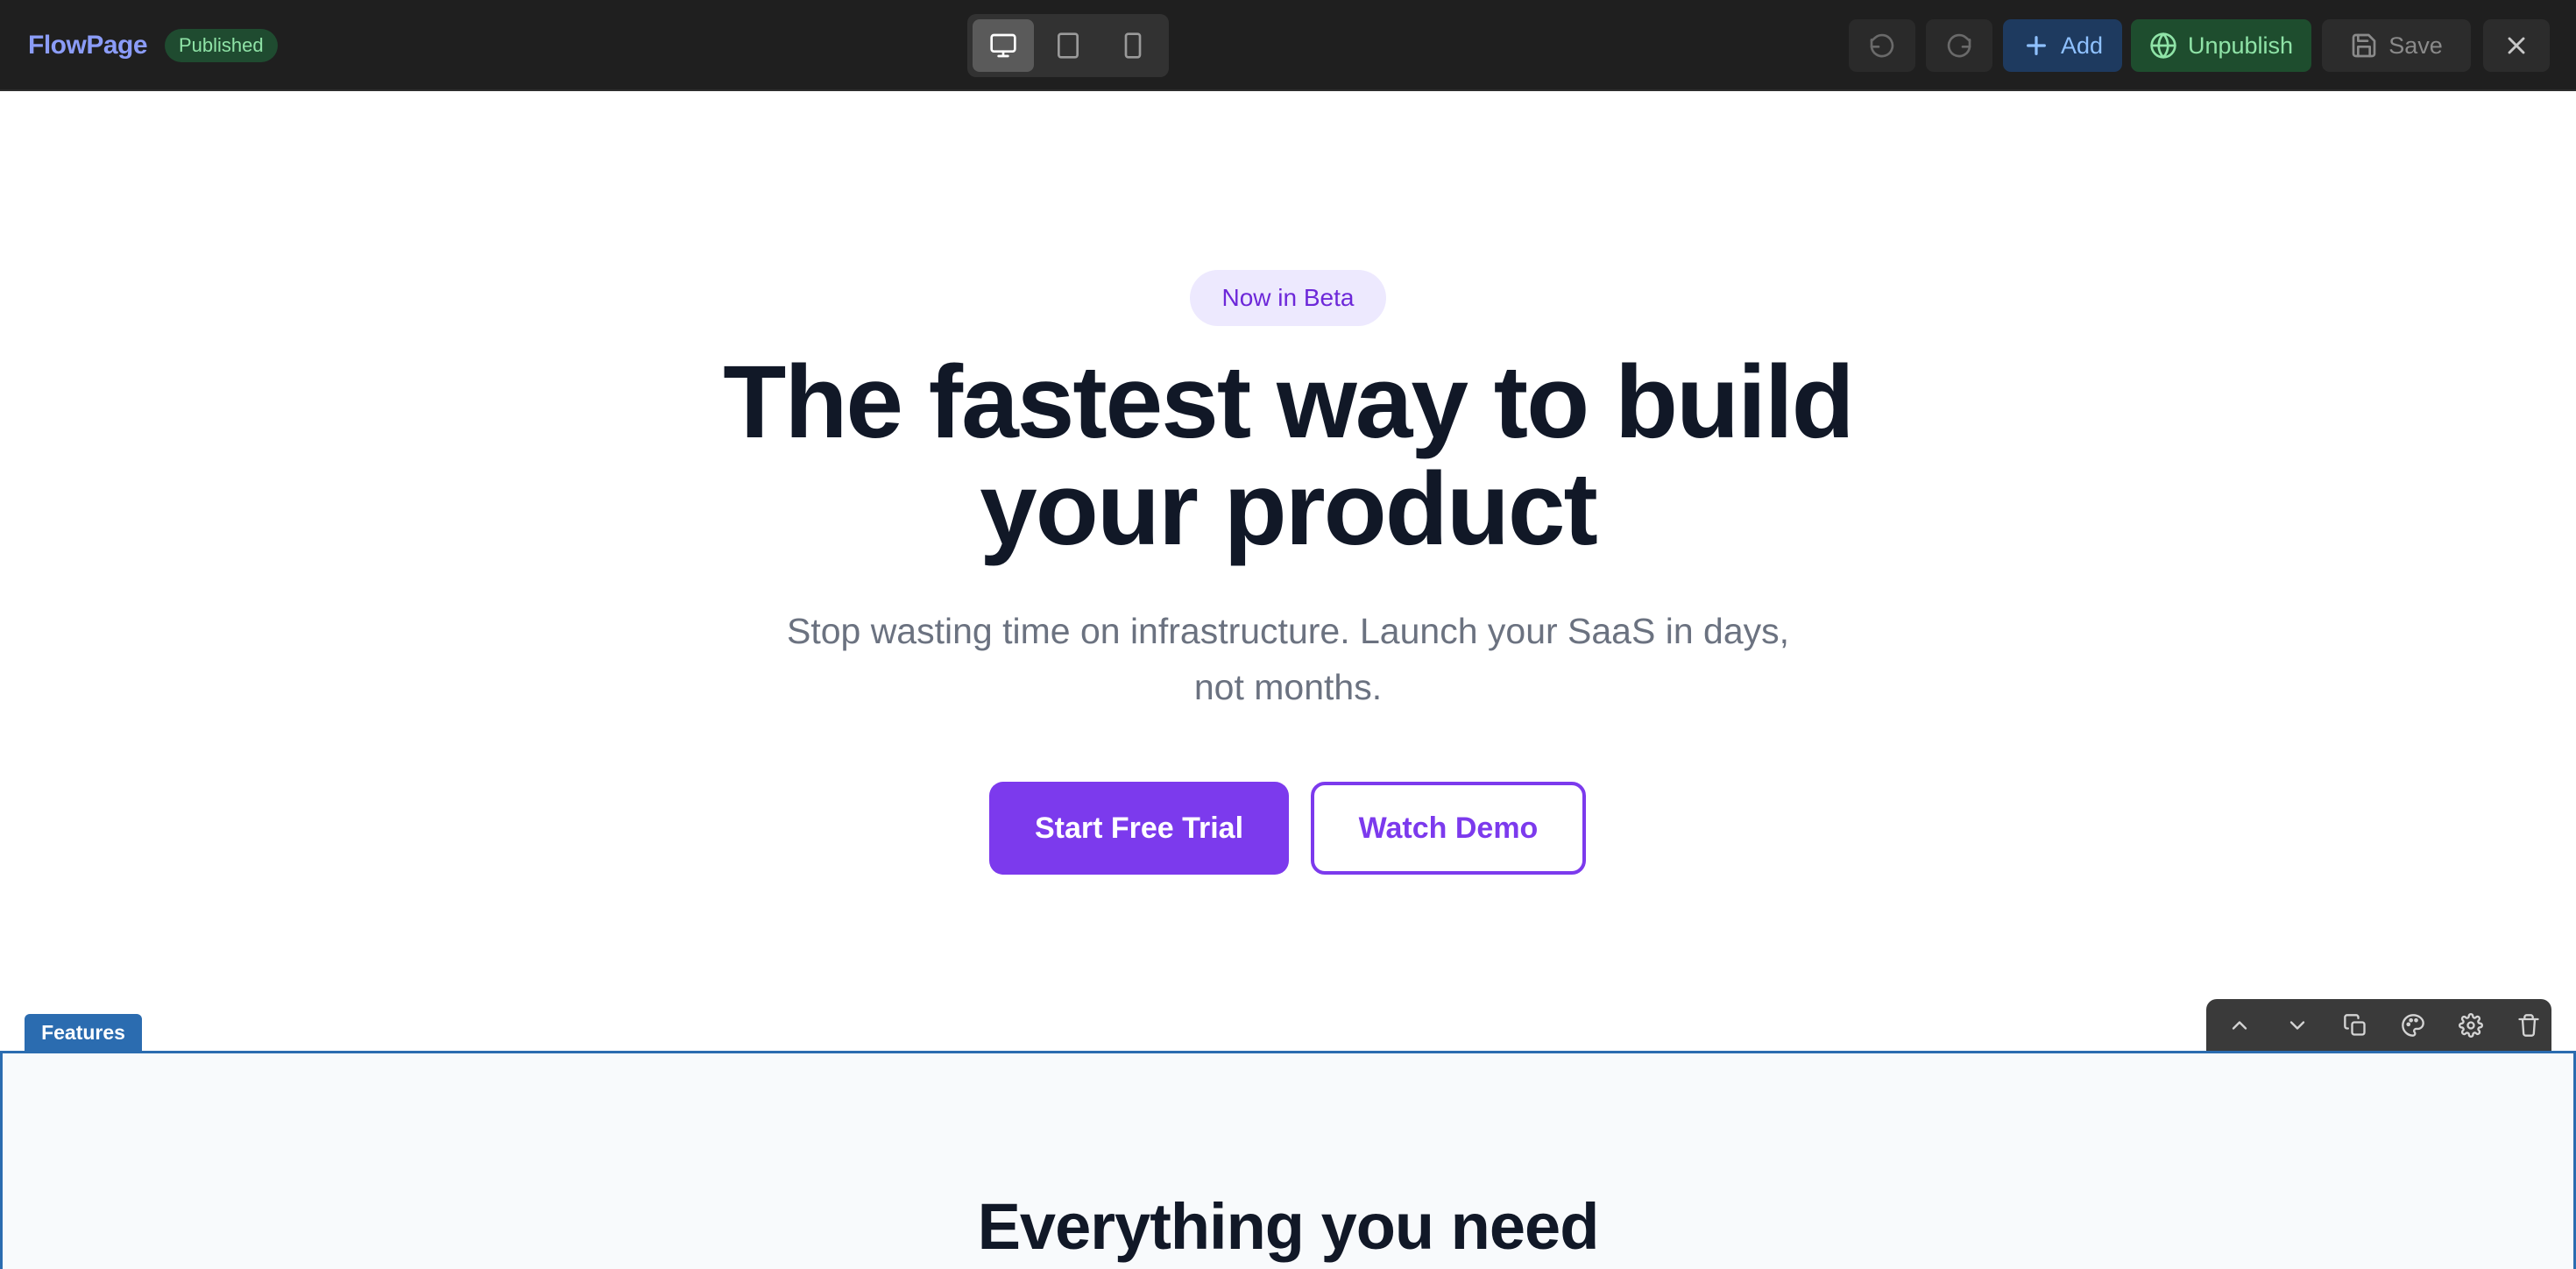 The height and width of the screenshot is (1269, 2576). I want to click on tablet-icon, so click(1068, 45).